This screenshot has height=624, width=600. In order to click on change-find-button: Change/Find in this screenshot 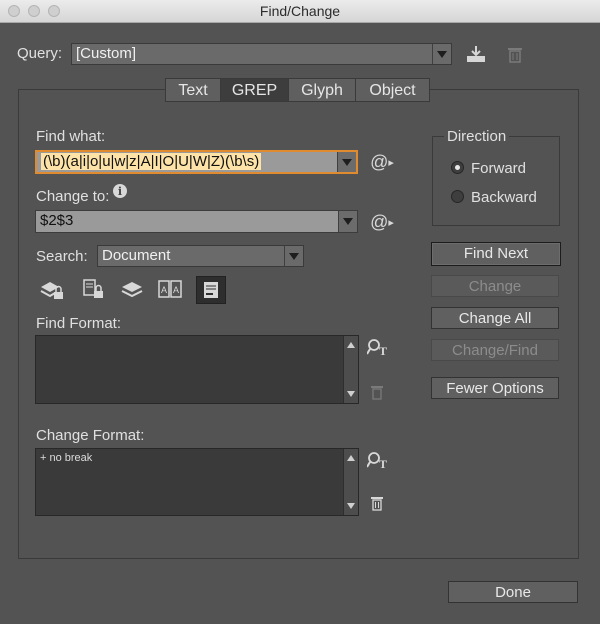, I will do `click(495, 350)`.